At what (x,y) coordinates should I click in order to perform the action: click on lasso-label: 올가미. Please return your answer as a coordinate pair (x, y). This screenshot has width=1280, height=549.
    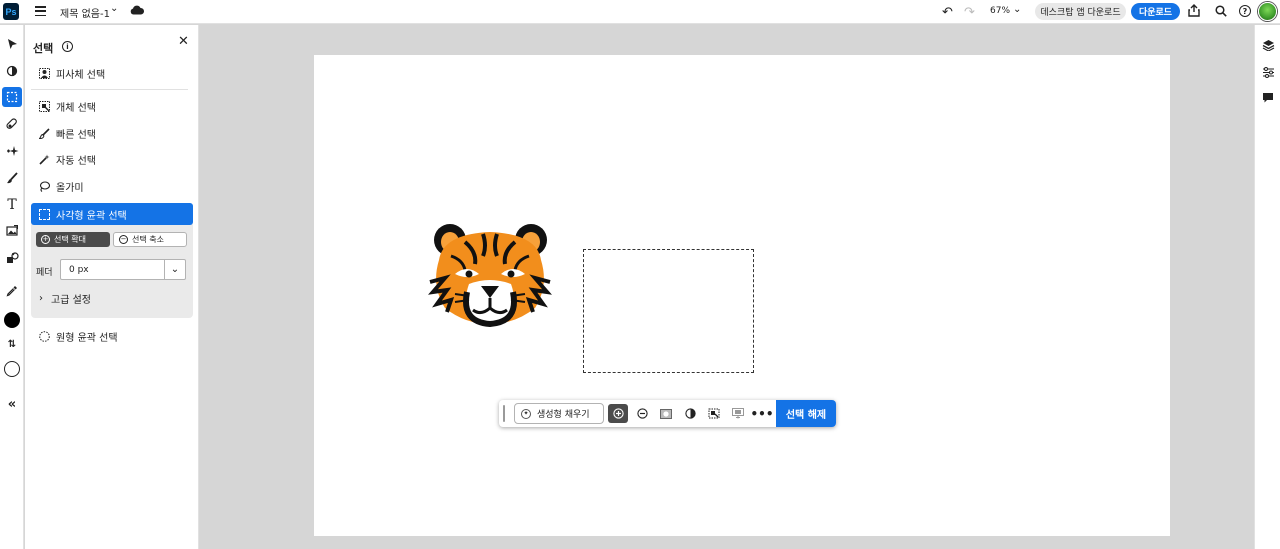
    Looking at the image, I should click on (70, 188).